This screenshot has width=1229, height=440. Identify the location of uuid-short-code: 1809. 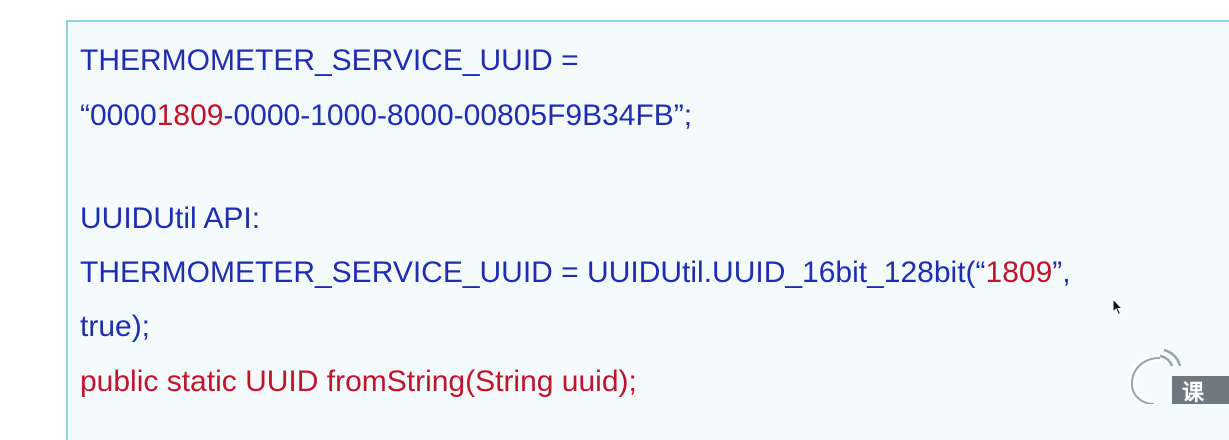
(190, 115).